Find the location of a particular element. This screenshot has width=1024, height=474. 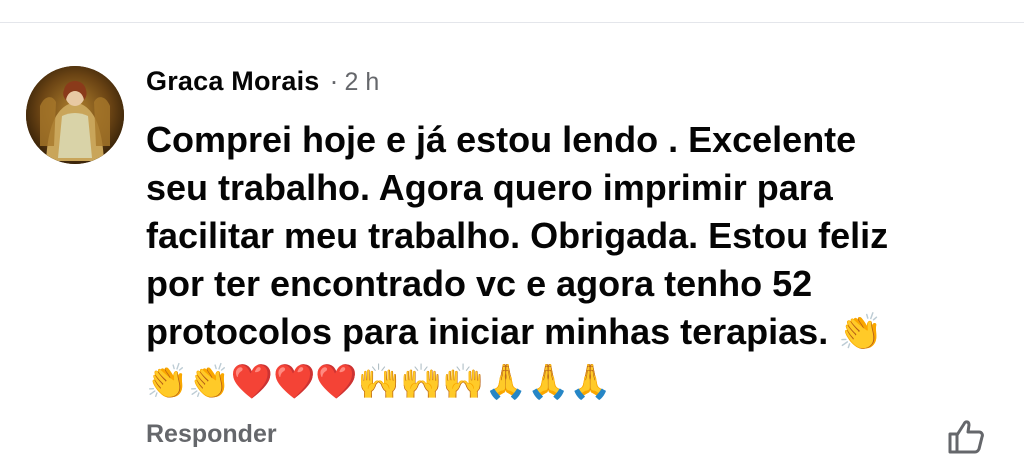

profile-photo-icon is located at coordinates (75, 115).